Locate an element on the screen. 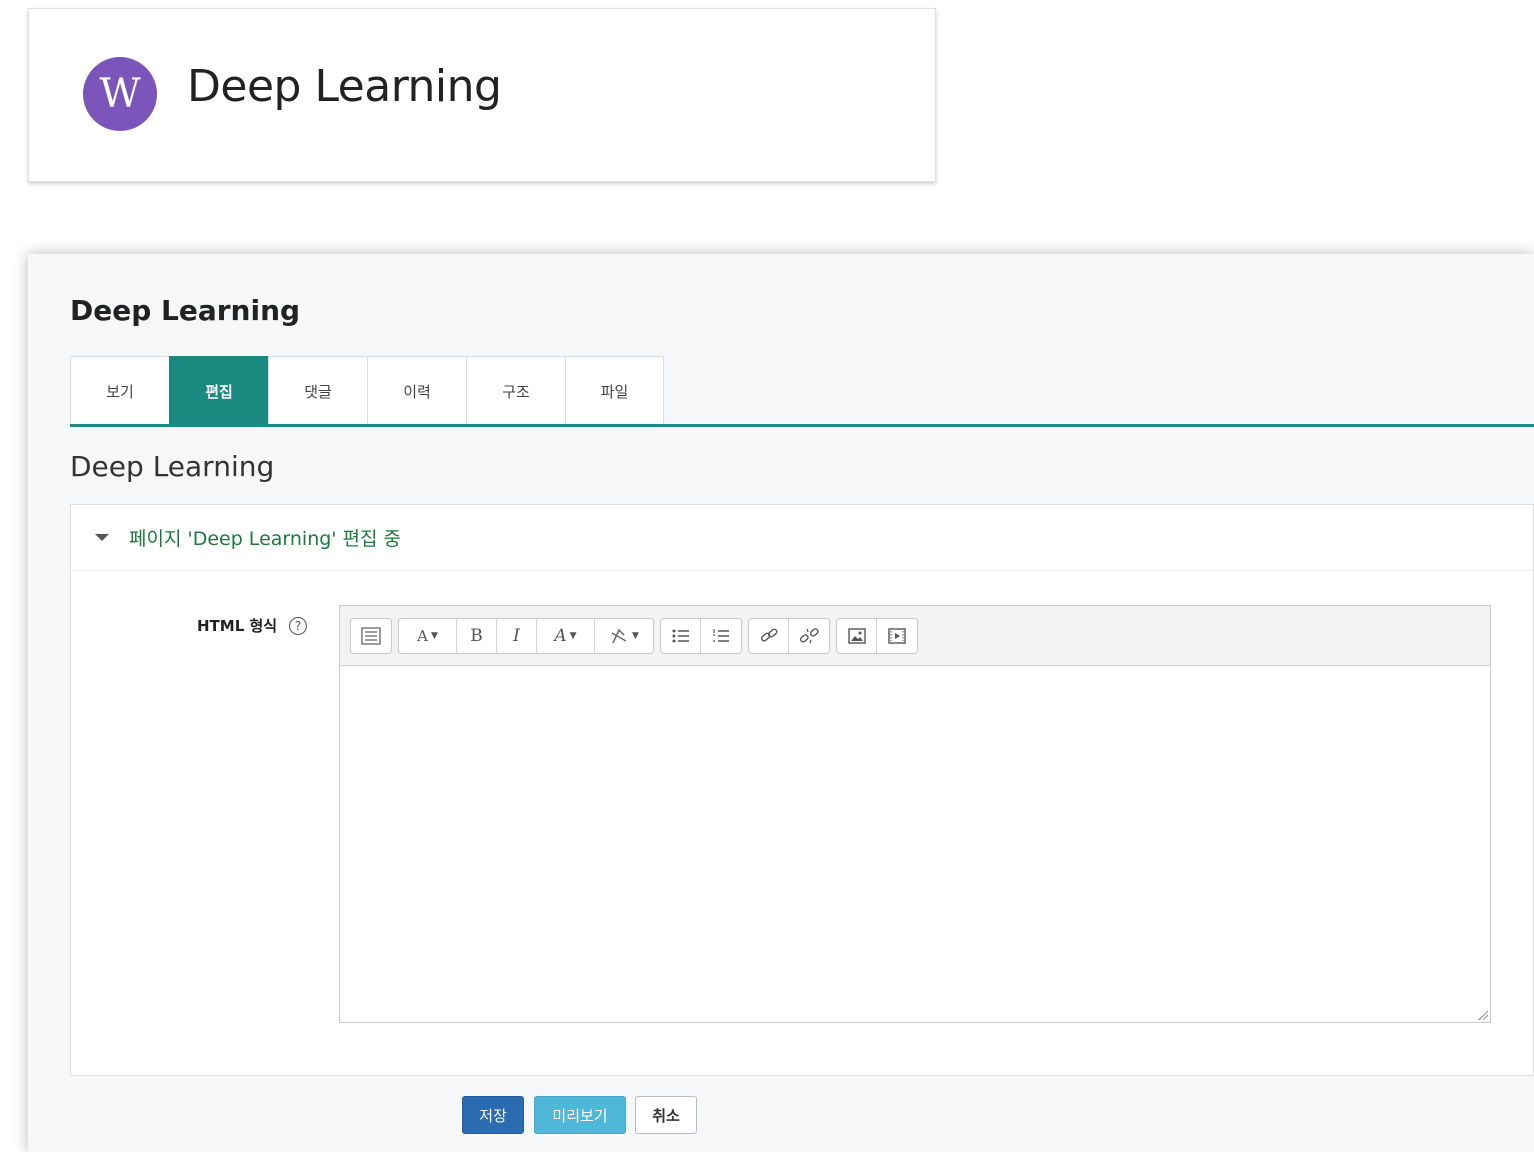 The height and width of the screenshot is (1152, 1534). save-button: 저장 is located at coordinates (493, 1115).